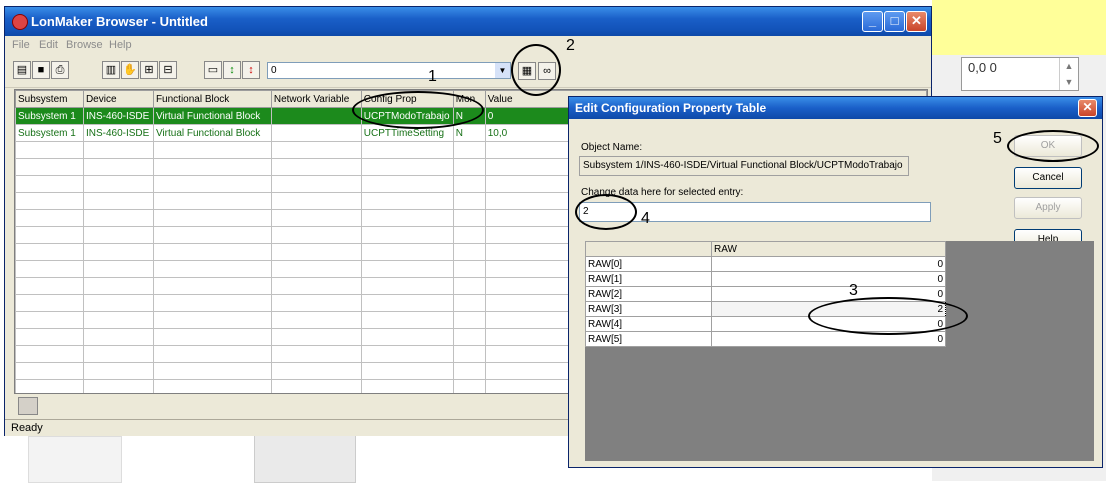  What do you see at coordinates (1069, 66) in the screenshot?
I see `spin-up-icon: ▲` at bounding box center [1069, 66].